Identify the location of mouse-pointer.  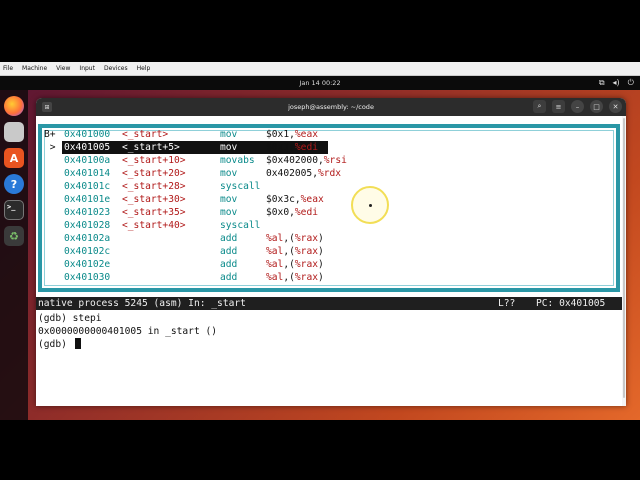
(370, 205).